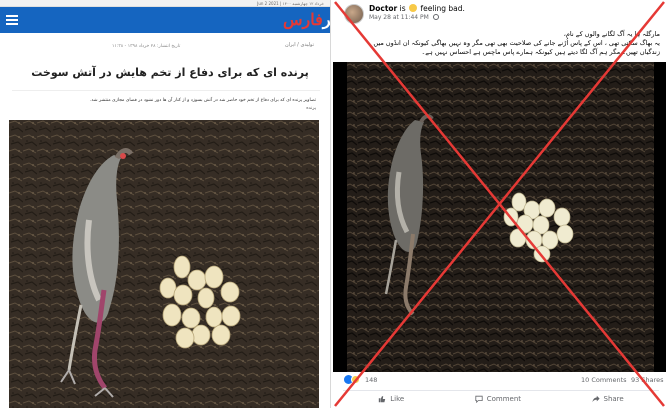  I want to click on like-button: Like, so click(391, 399).